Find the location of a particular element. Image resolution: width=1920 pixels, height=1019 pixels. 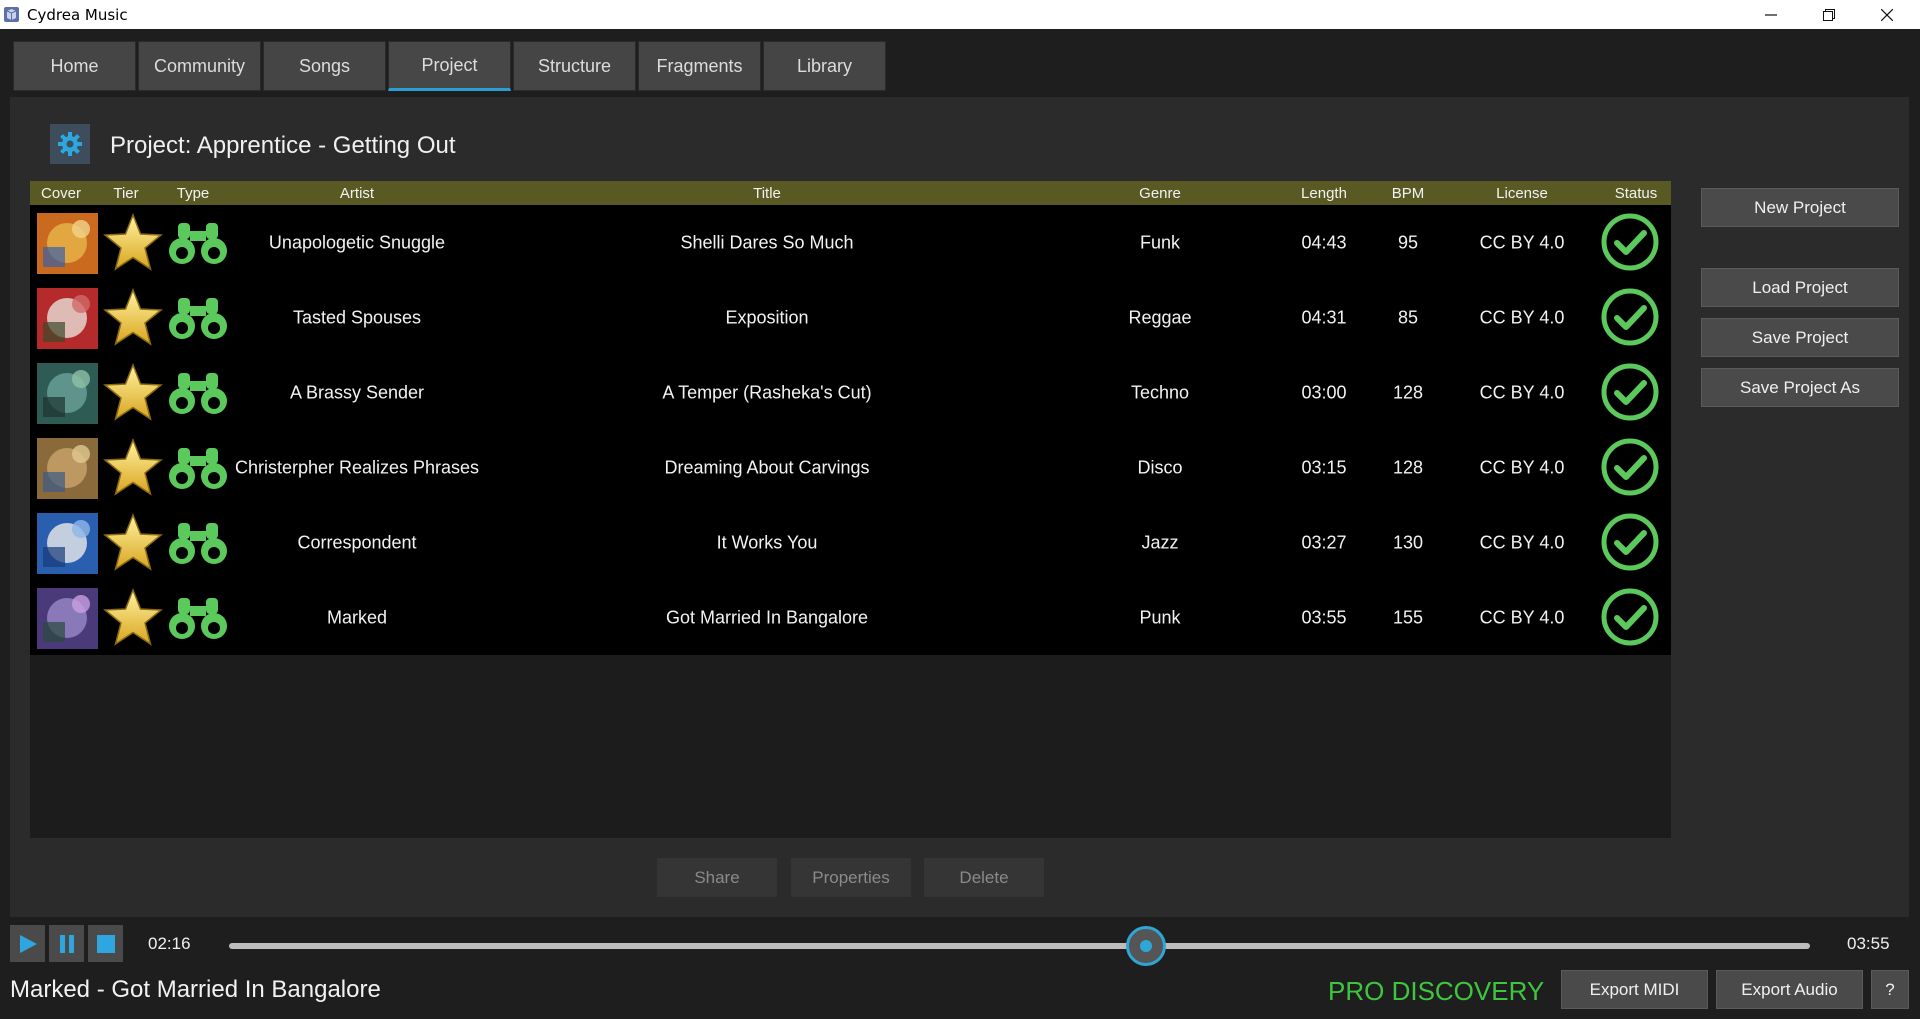

project-settings-button is located at coordinates (70, 144).